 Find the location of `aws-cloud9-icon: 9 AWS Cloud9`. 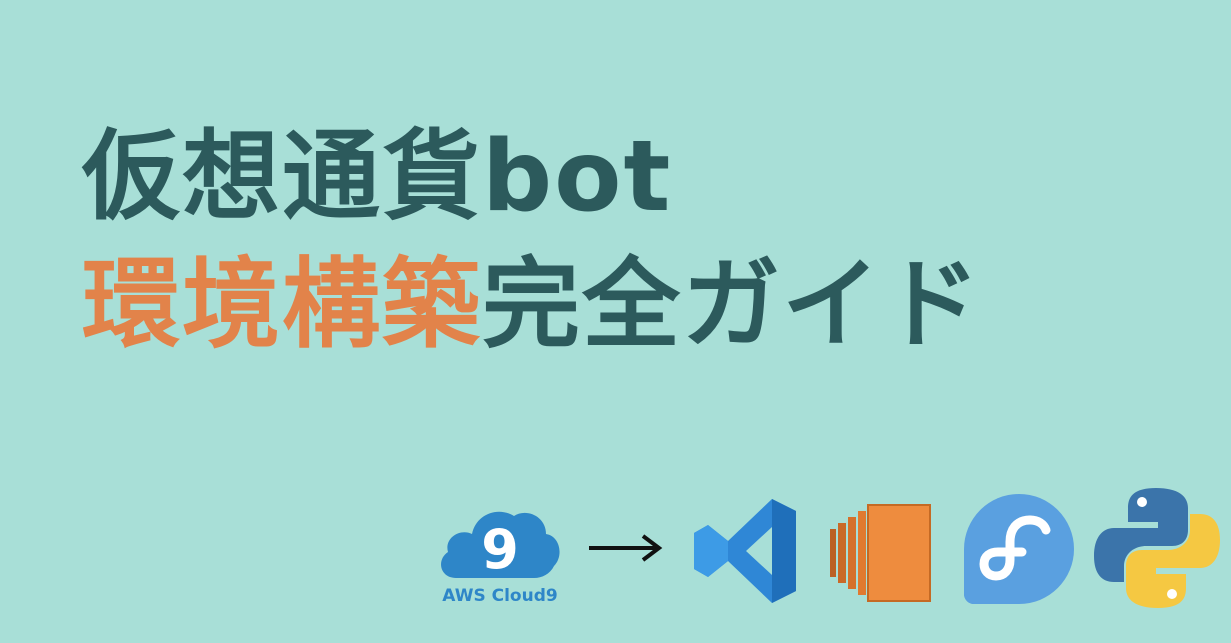

aws-cloud9-icon: 9 AWS Cloud9 is located at coordinates (500, 555).